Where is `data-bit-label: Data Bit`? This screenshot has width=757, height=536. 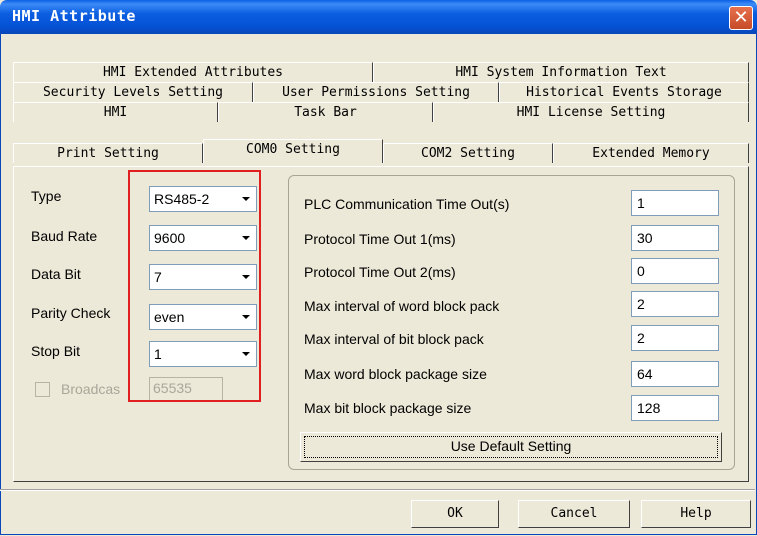 data-bit-label: Data Bit is located at coordinates (56, 274).